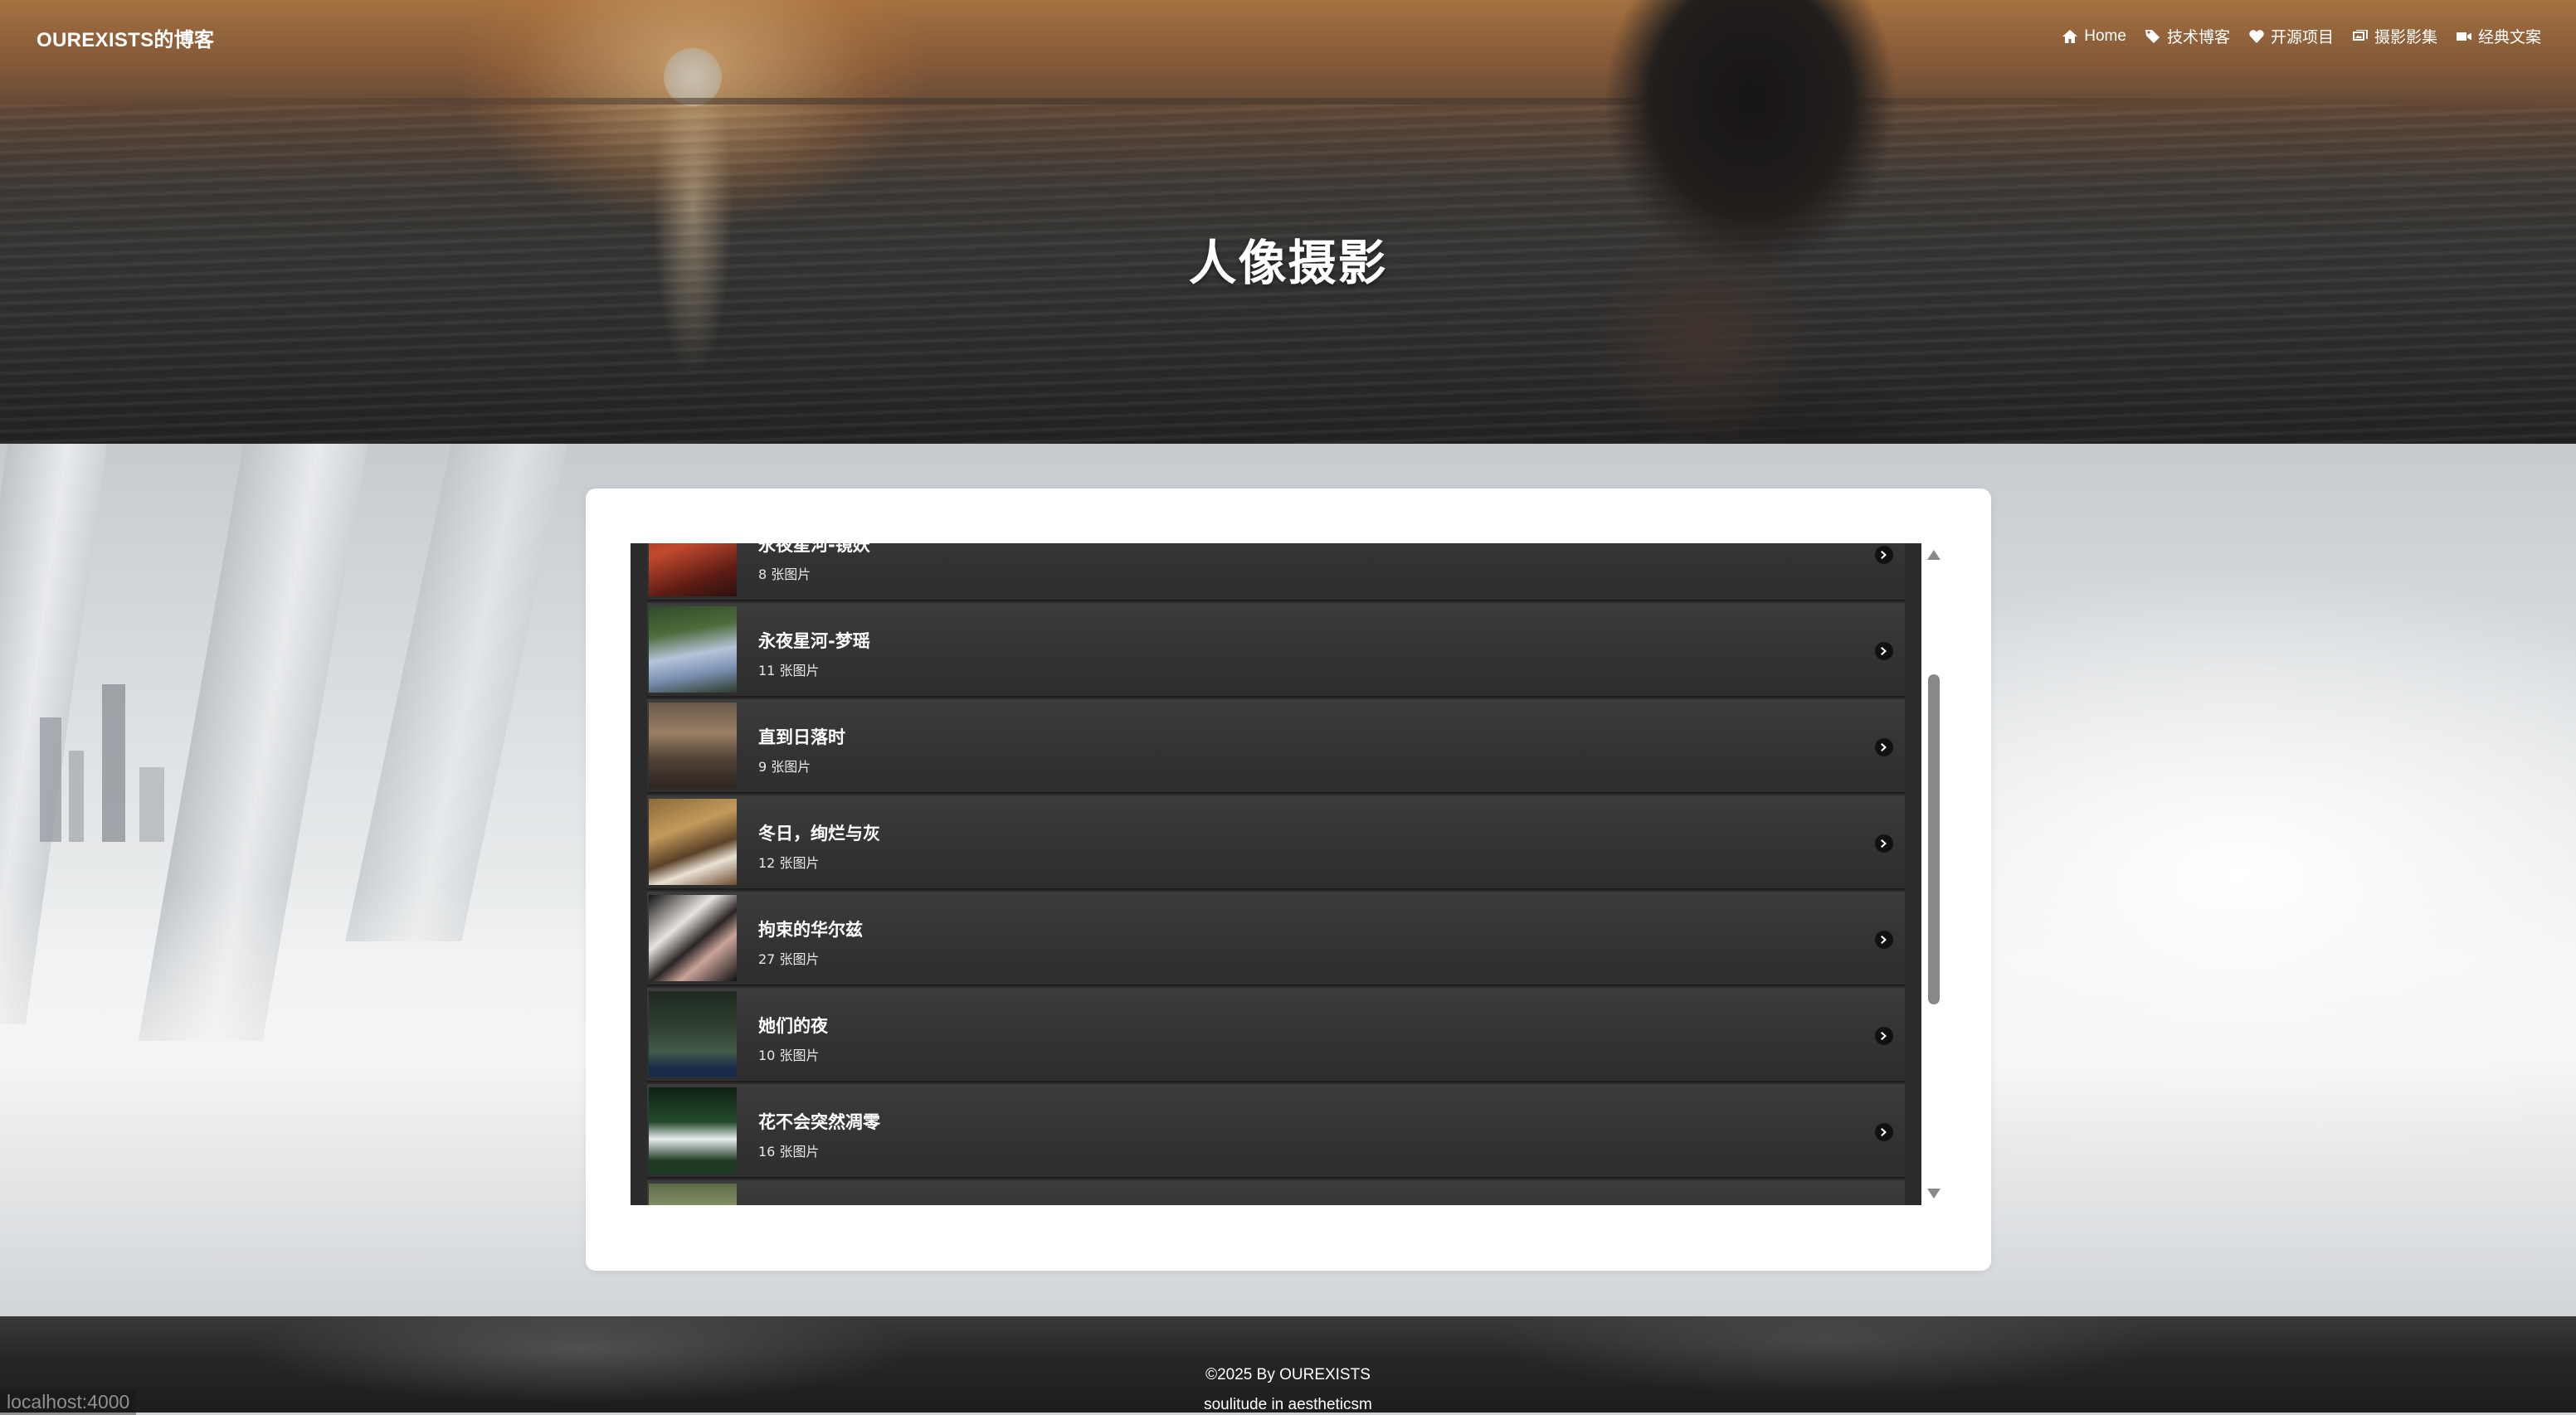  What do you see at coordinates (1276, 939) in the screenshot?
I see `album-row: 拘束的华尔兹 27 张图片` at bounding box center [1276, 939].